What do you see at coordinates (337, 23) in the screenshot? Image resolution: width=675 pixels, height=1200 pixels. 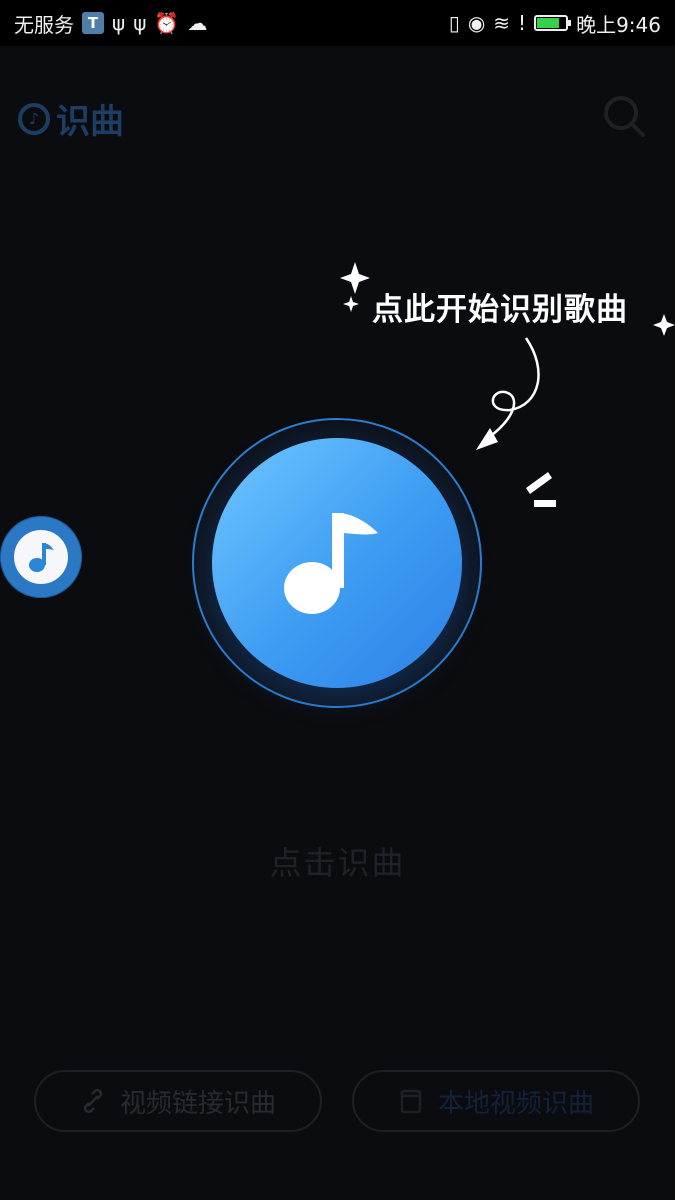 I see `status-bar: 无服务 T ψ ψ ⏰ ☁ ▯ ◉ ≋ ! 晚上9:46` at bounding box center [337, 23].